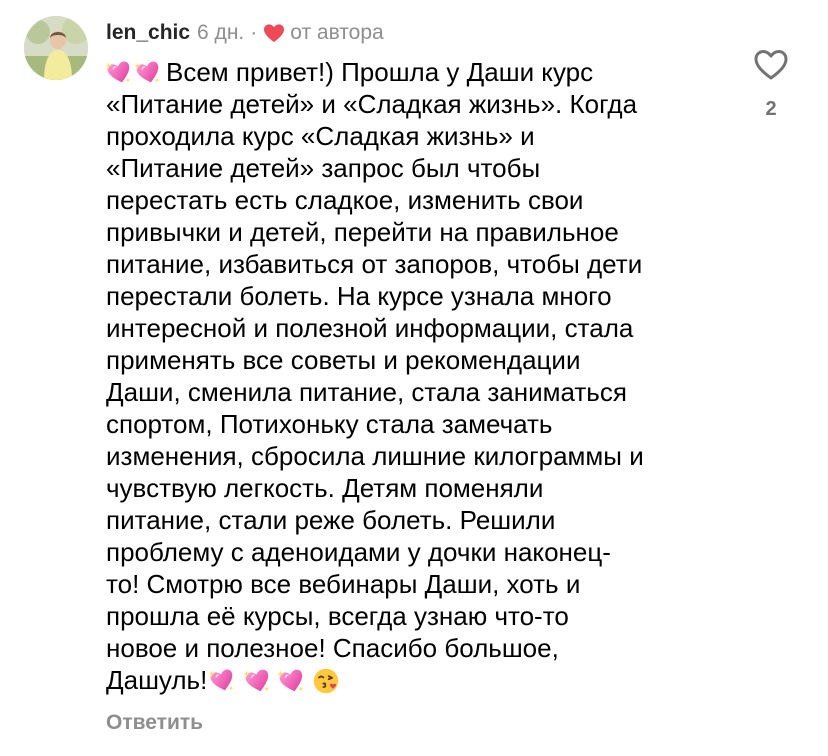  What do you see at coordinates (362, 232) in the screenshot?
I see `comment-line: привычки и детей, перейти на правильное` at bounding box center [362, 232].